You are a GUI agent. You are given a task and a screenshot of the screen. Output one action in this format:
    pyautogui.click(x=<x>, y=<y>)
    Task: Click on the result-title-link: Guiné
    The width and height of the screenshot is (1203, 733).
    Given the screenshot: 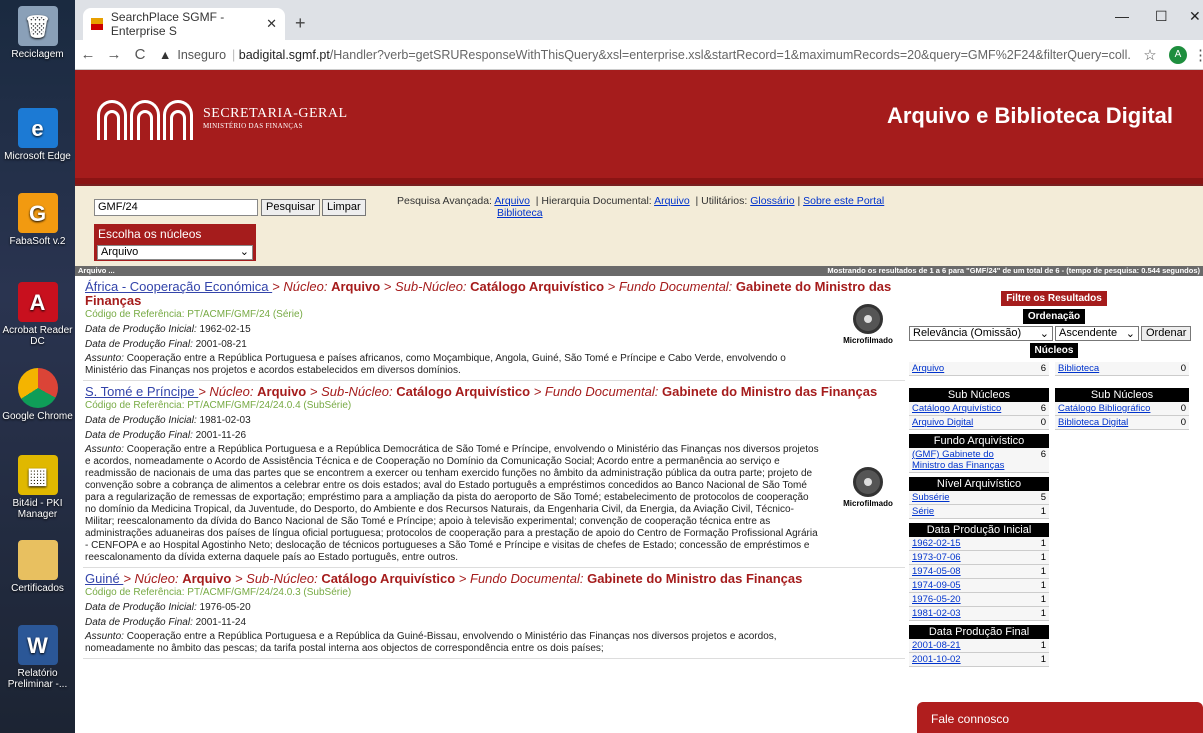 What is the action you would take?
    pyautogui.click(x=104, y=578)
    